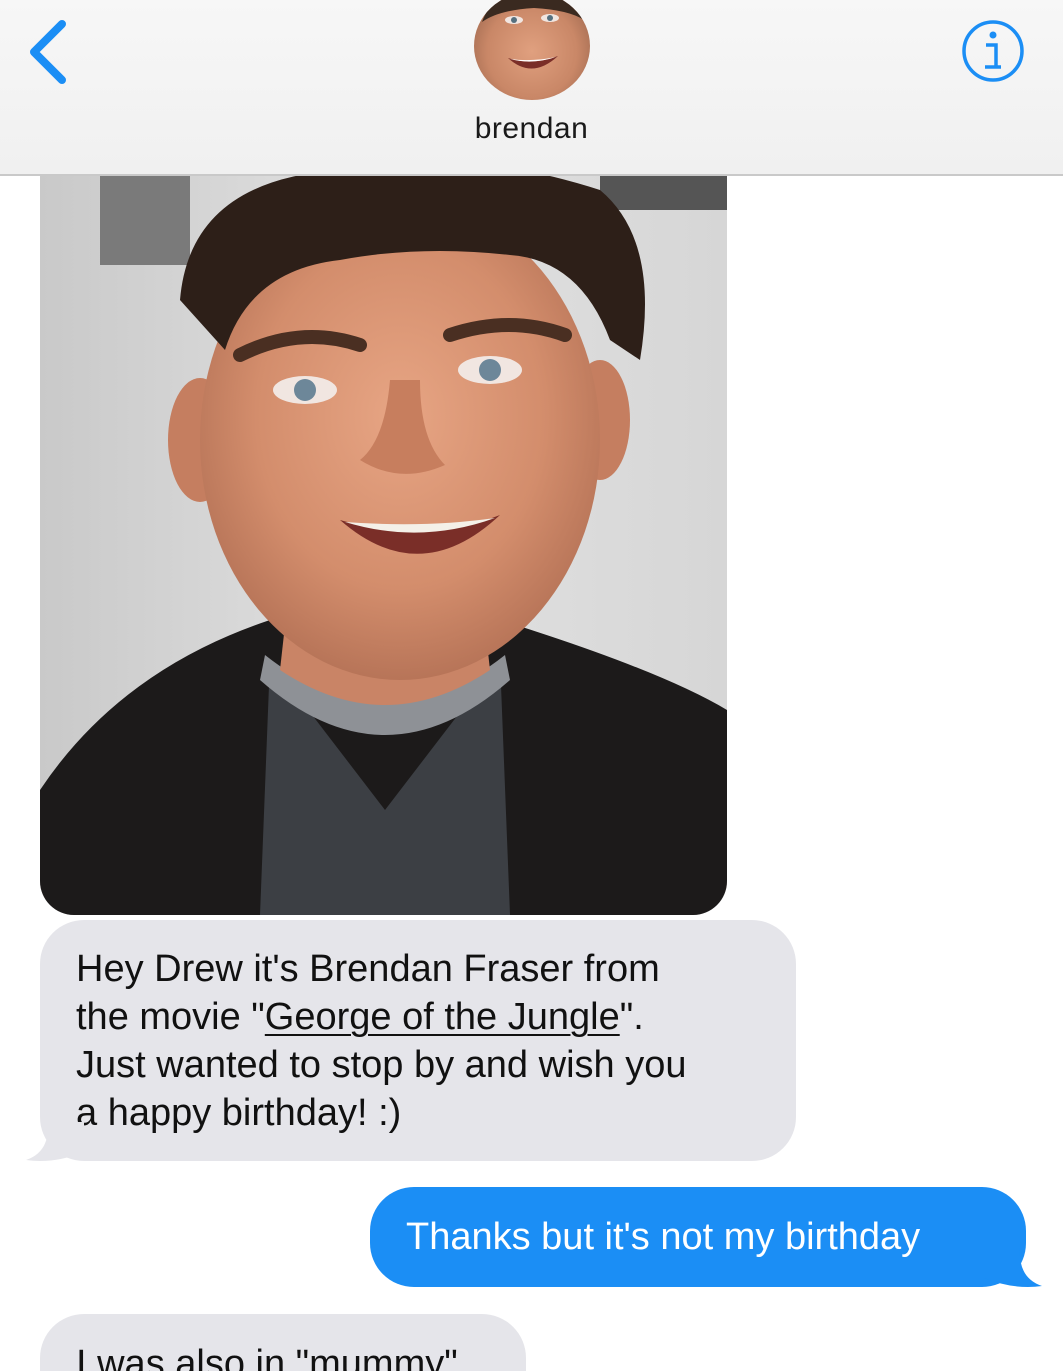 This screenshot has height=1371, width=1063. Describe the element at coordinates (381, 1065) in the screenshot. I see `message-line: Just wanted to stop by and wish you` at that location.